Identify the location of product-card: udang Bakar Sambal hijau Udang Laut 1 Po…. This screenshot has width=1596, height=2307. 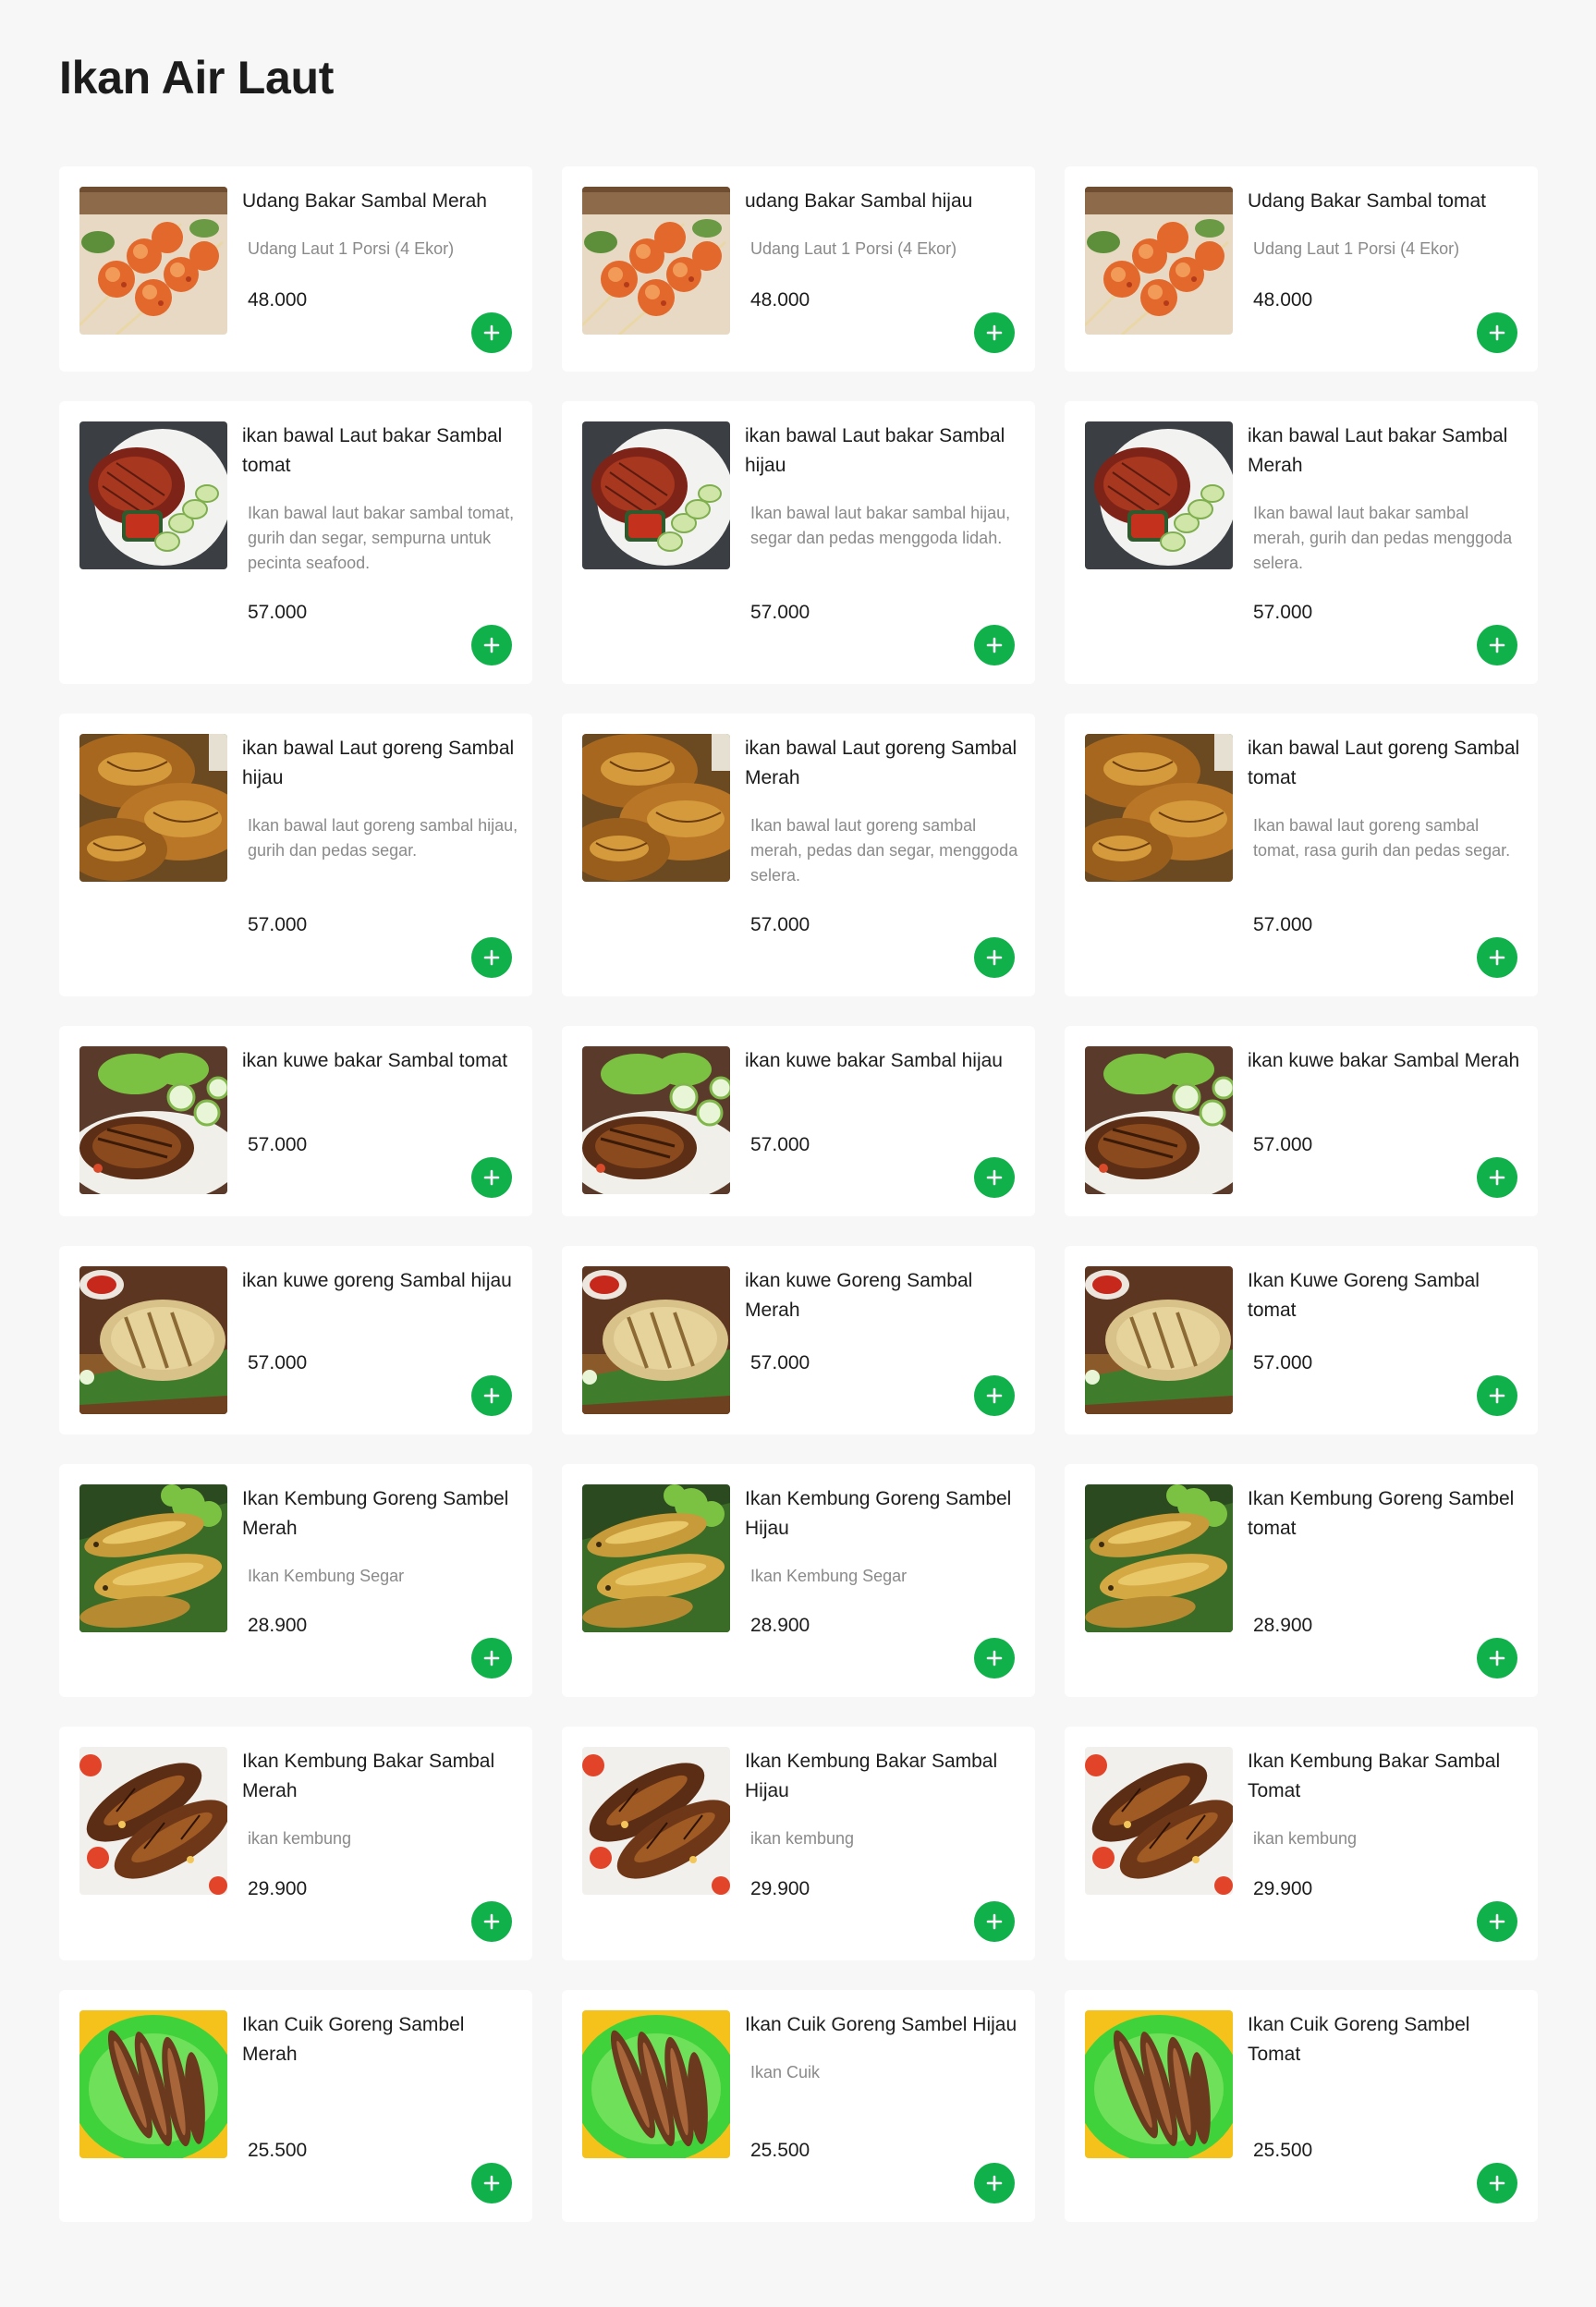
(798, 269).